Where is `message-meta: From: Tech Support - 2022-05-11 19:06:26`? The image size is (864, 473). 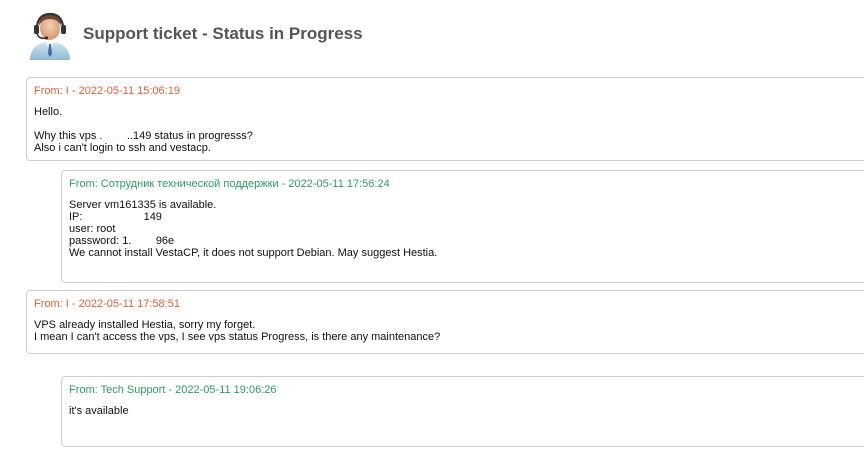 message-meta: From: Tech Support - 2022-05-11 19:06:26 is located at coordinates (173, 390).